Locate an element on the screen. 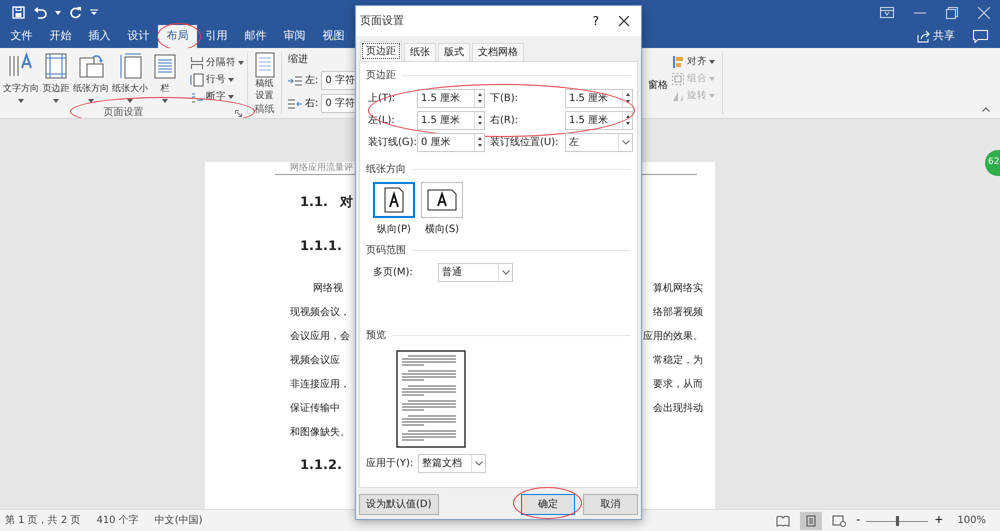 The width and height of the screenshot is (1000, 531). ribbon-tab: 插入 is located at coordinates (99, 36).